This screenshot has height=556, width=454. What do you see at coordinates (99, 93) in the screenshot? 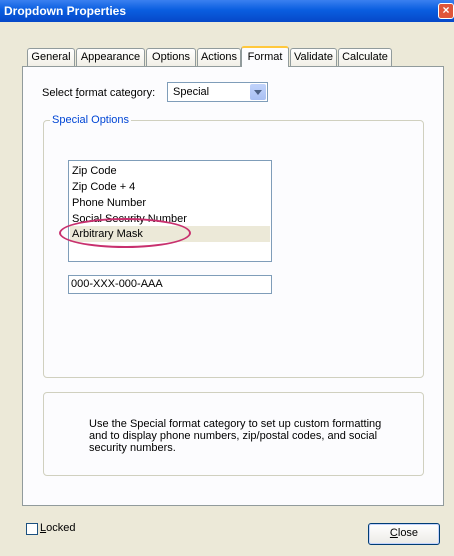
I see `format-category-label: Select format category:` at bounding box center [99, 93].